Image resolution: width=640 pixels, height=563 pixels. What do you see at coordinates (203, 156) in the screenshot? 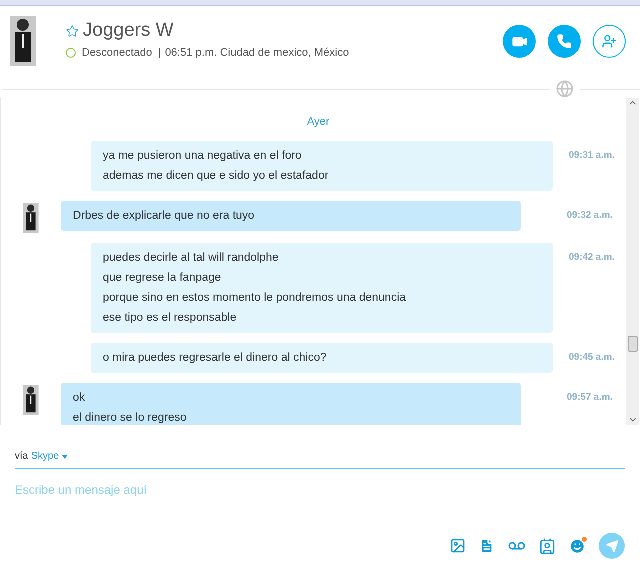
I see `message-text: ya me pusieron una negativa en el foro` at bounding box center [203, 156].